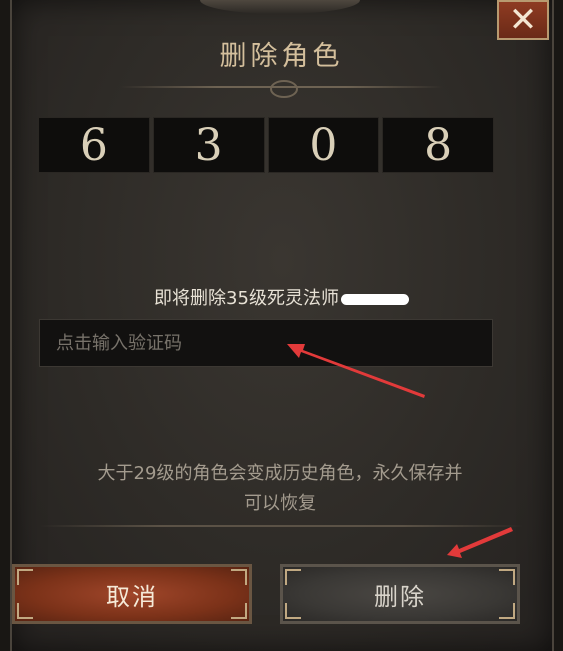 This screenshot has width=563, height=651. What do you see at coordinates (266, 145) in the screenshot?
I see `verification-code-display: 6 3 0 8` at bounding box center [266, 145].